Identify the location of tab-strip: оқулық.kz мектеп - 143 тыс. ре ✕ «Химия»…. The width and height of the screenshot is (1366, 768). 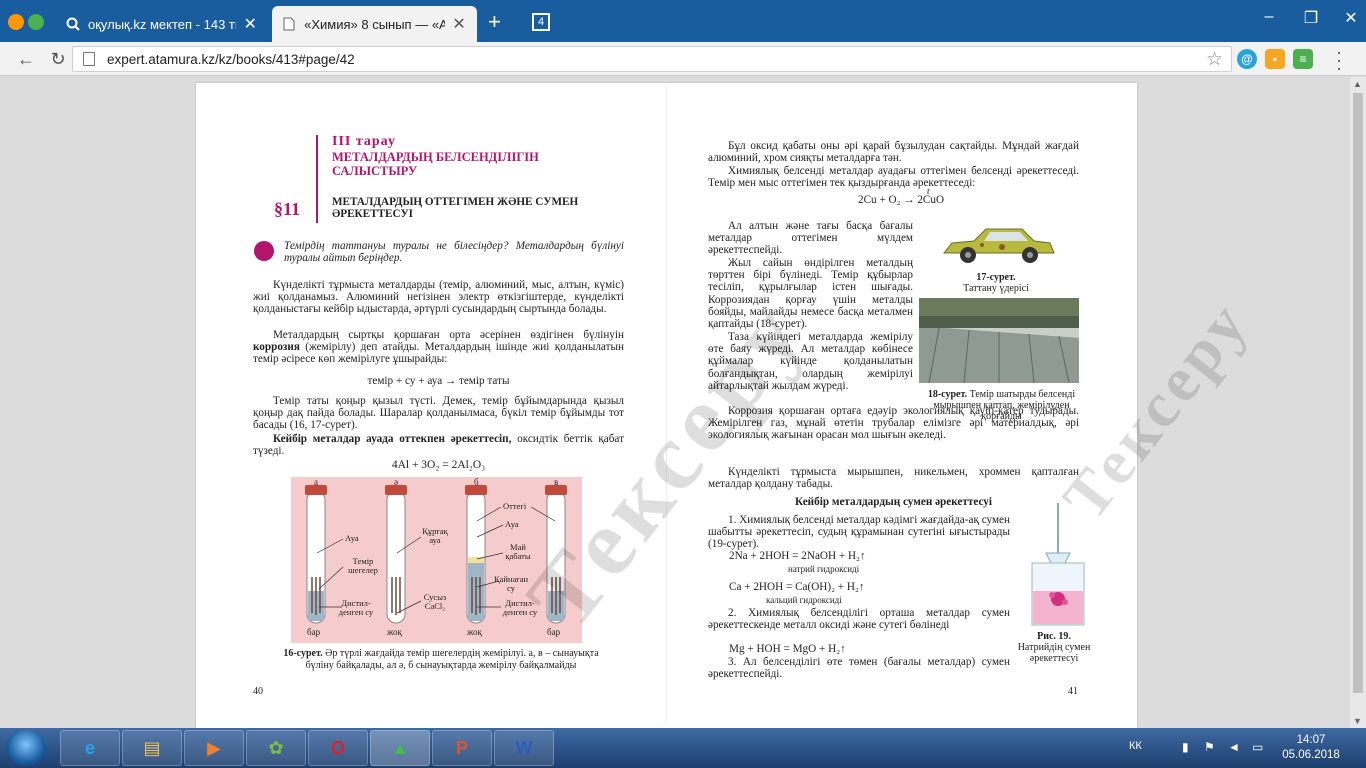
(683, 21).